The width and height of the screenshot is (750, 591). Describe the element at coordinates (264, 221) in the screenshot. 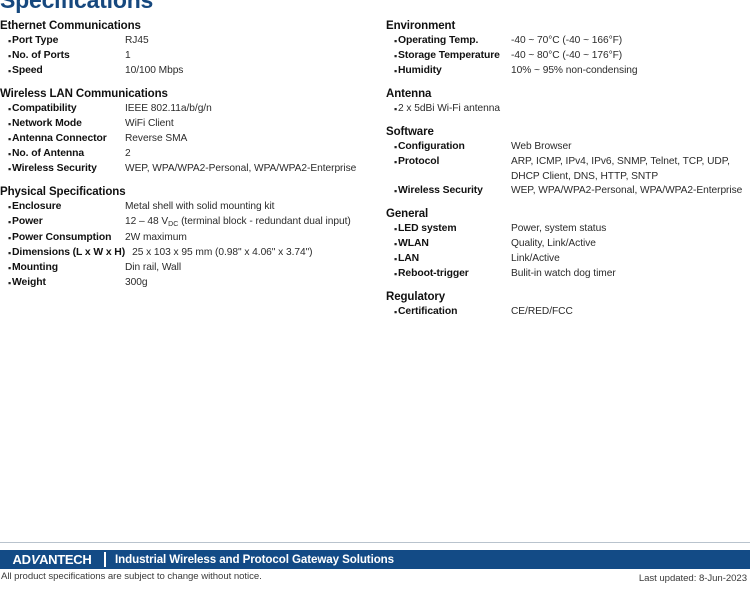

I see `spec-value-text-suffix: (terminal block - redundant dual input)` at that location.